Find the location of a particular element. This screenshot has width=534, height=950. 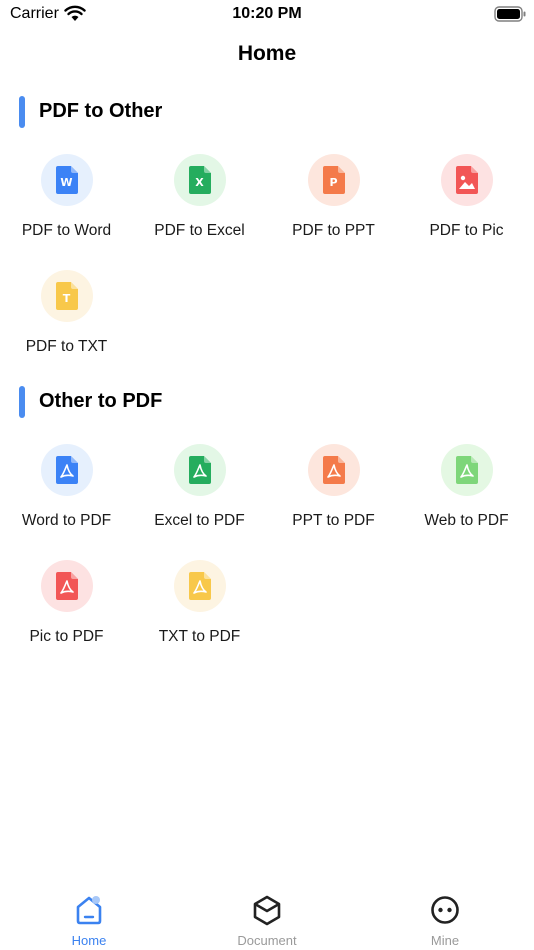

tool-pdf-to-txt: T PDF to TXT is located at coordinates (66, 320).